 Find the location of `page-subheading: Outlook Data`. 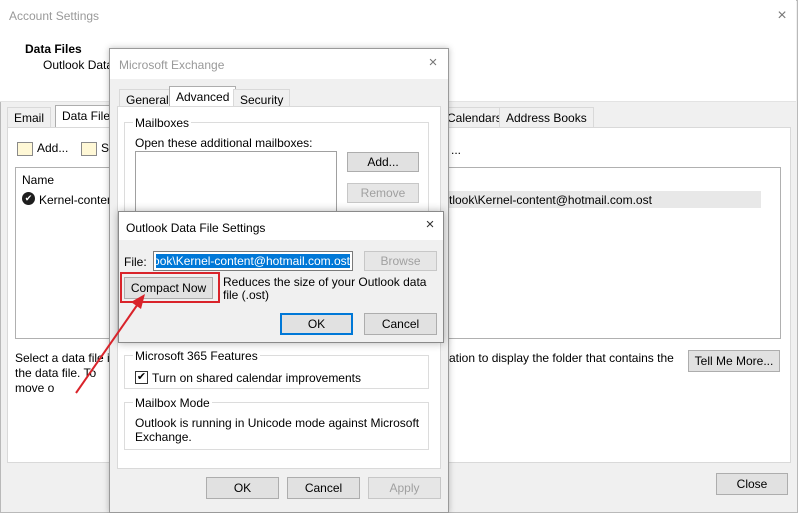

page-subheading: Outlook Data is located at coordinates (78, 65).